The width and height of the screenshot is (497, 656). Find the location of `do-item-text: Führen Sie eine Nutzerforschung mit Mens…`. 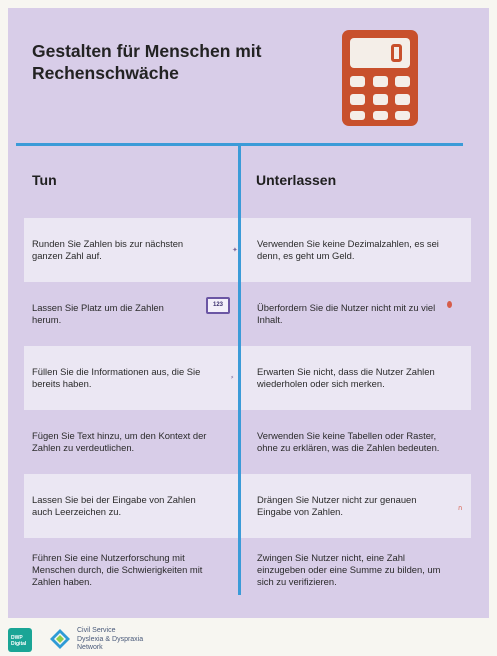

do-item-text: Führen Sie eine Nutzerforschung mit Mens… is located at coordinates (117, 569).